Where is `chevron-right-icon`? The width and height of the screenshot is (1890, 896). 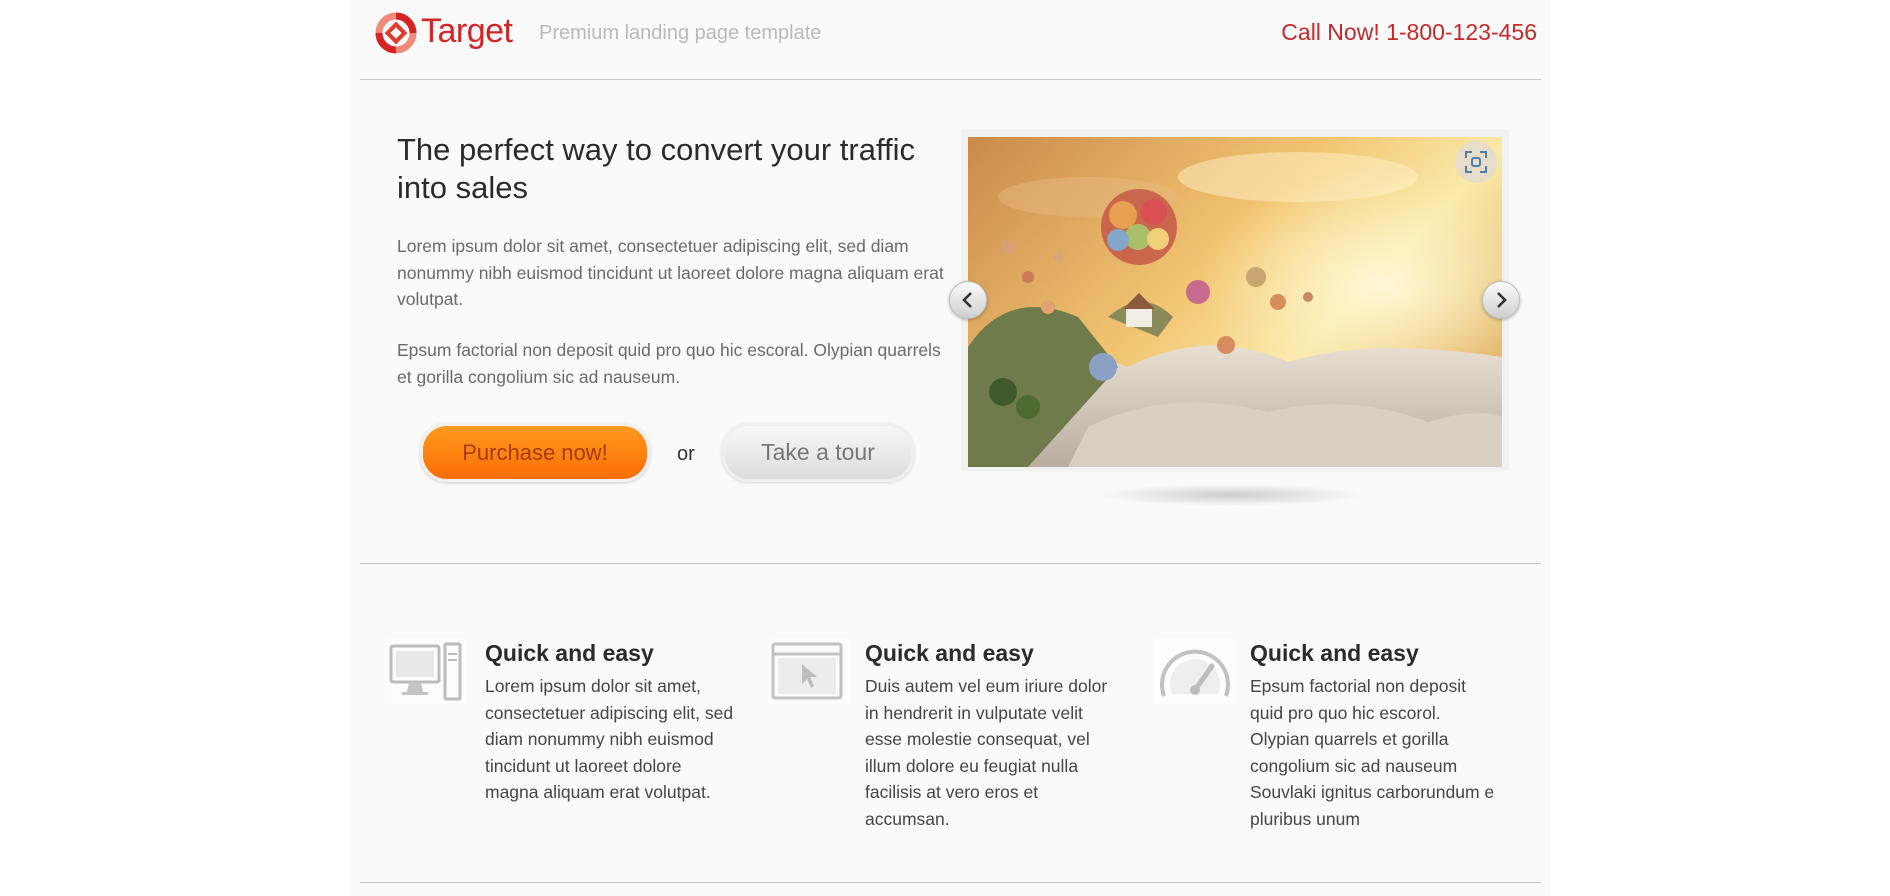 chevron-right-icon is located at coordinates (1502, 300).